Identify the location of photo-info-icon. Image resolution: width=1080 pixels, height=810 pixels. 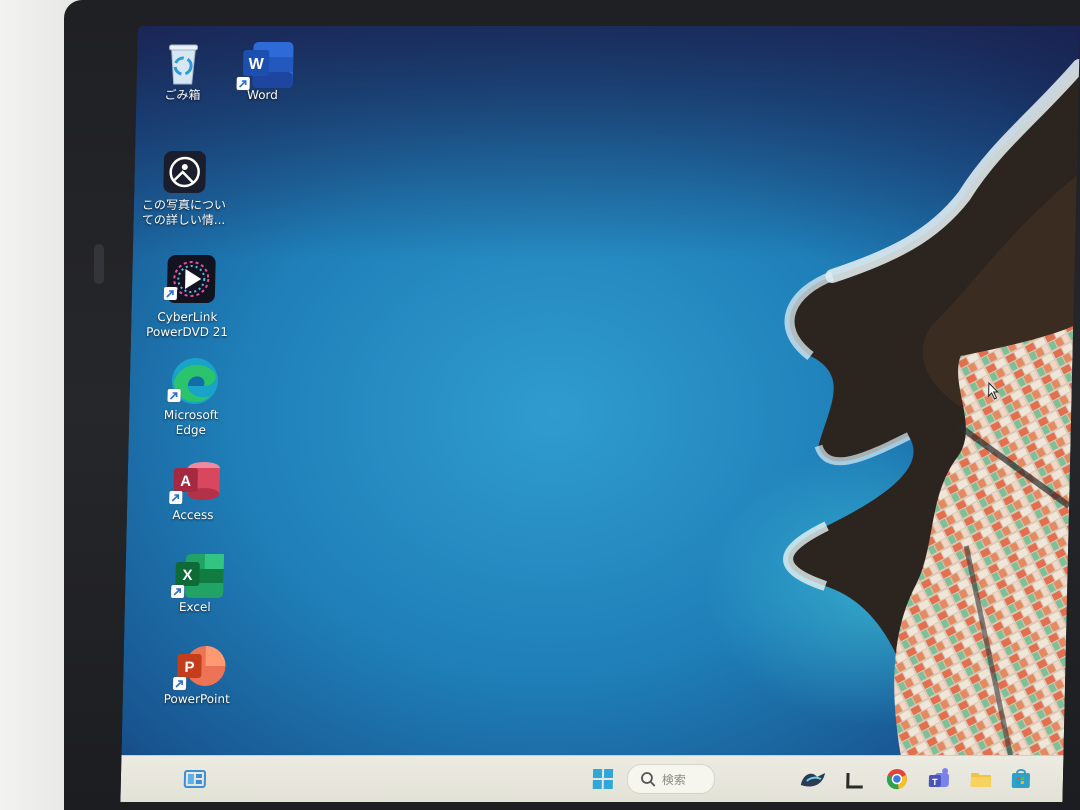
(184, 172).